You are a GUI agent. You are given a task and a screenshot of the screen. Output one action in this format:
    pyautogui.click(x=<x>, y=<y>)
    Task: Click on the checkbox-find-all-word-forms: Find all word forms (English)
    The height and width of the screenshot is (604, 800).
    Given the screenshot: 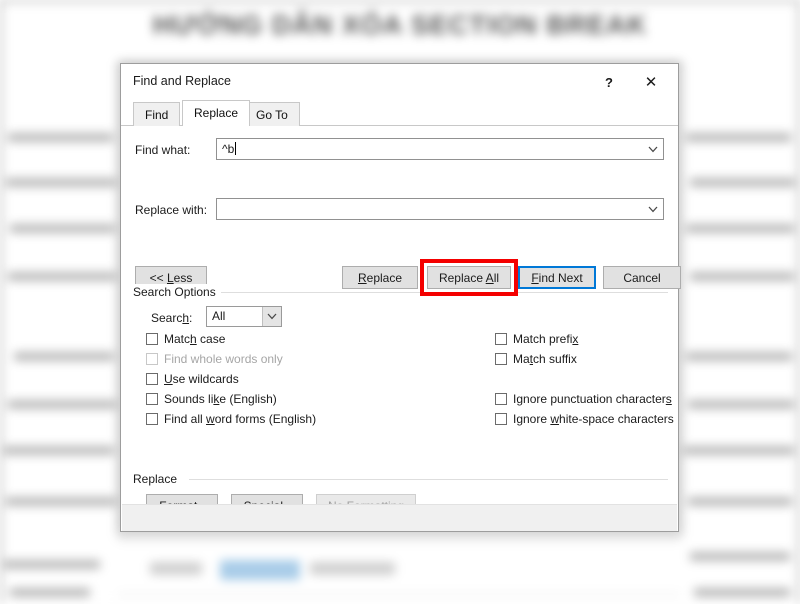 What is the action you would take?
    pyautogui.click(x=231, y=419)
    